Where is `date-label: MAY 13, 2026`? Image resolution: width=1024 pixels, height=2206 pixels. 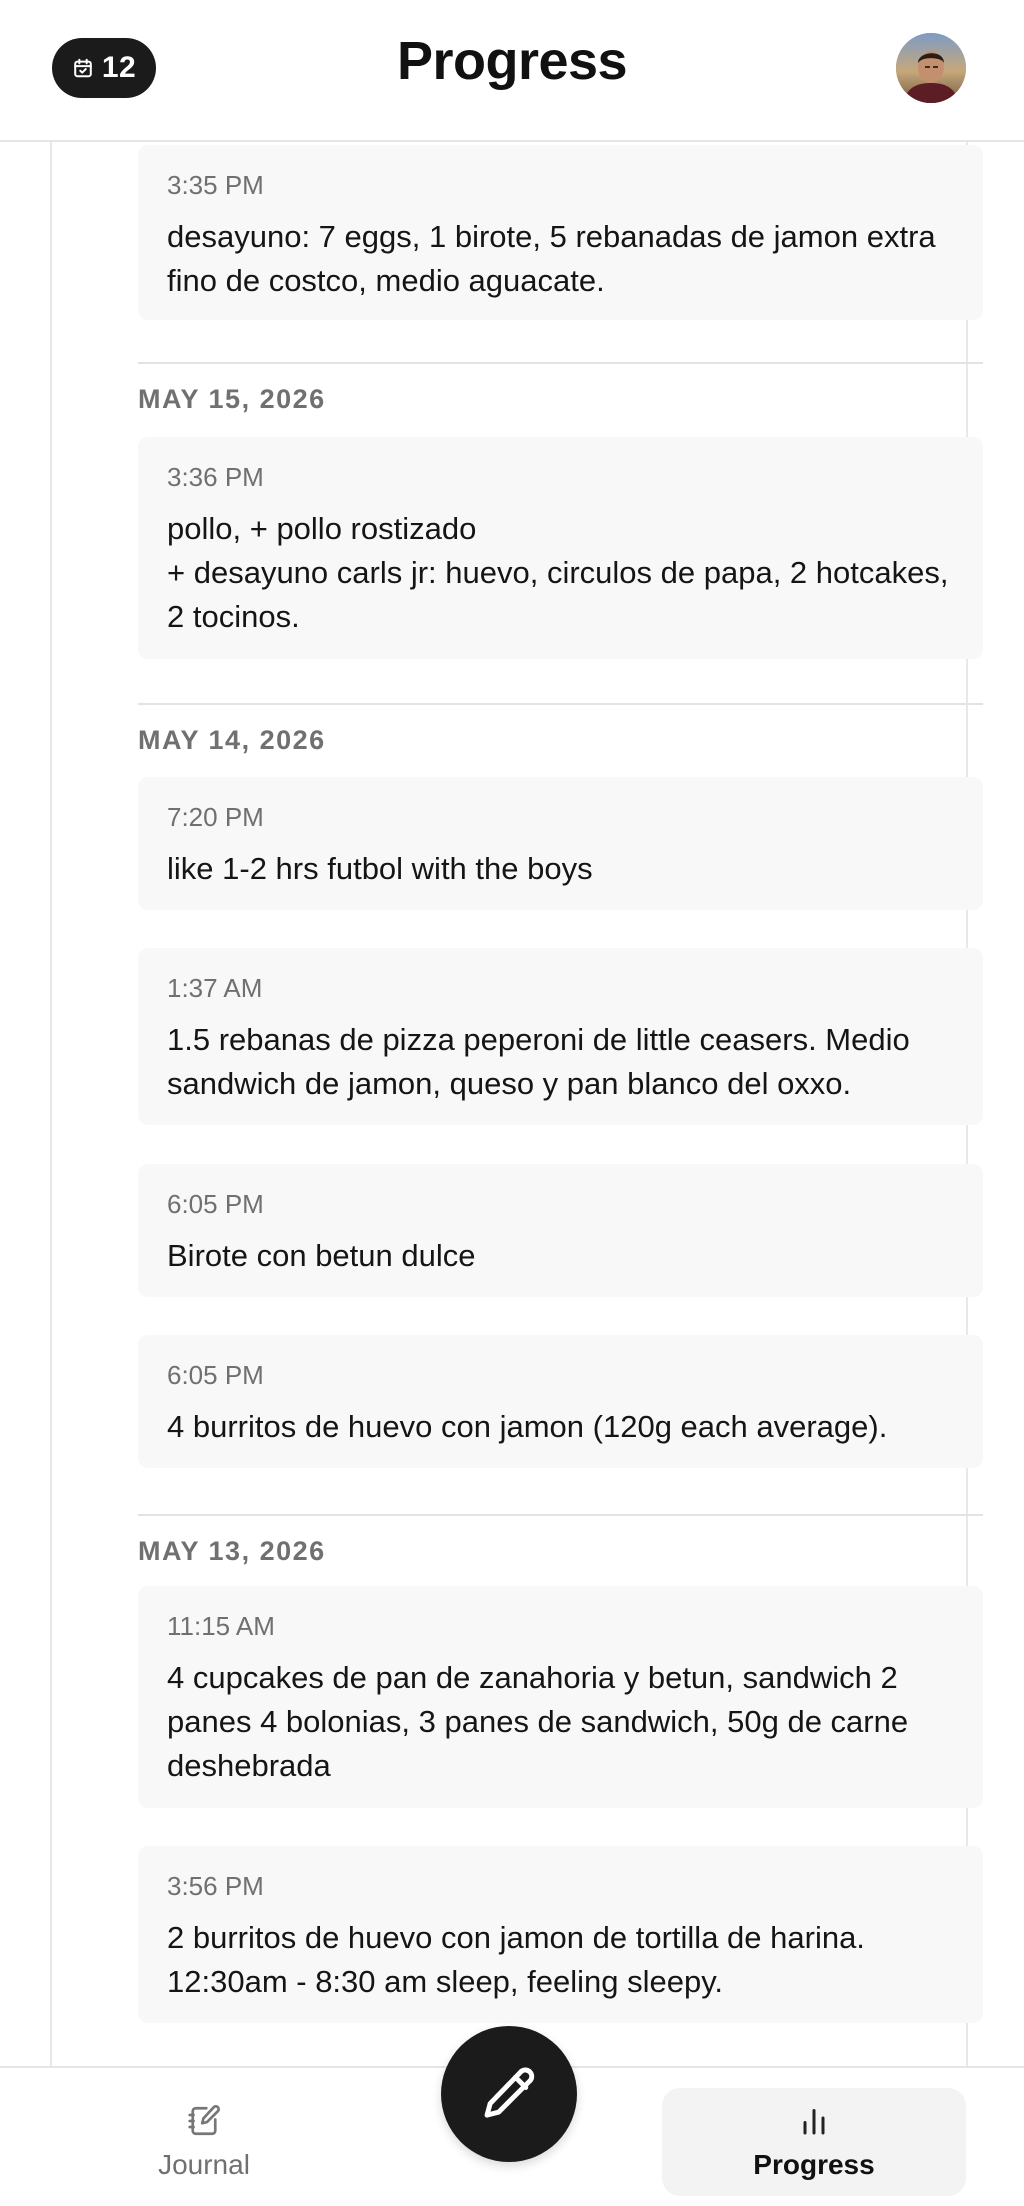 date-label: MAY 13, 2026 is located at coordinates (232, 1551).